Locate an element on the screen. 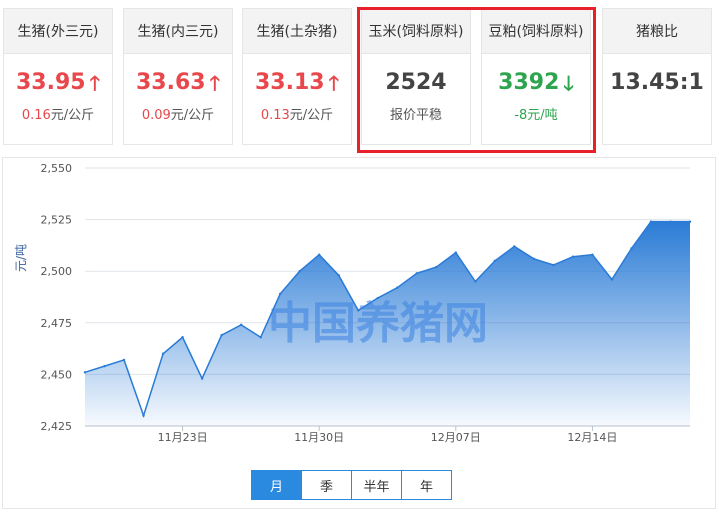 Image resolution: width=719 pixels, height=514 pixels. y-tick-label: 2,500 is located at coordinates (57, 271).